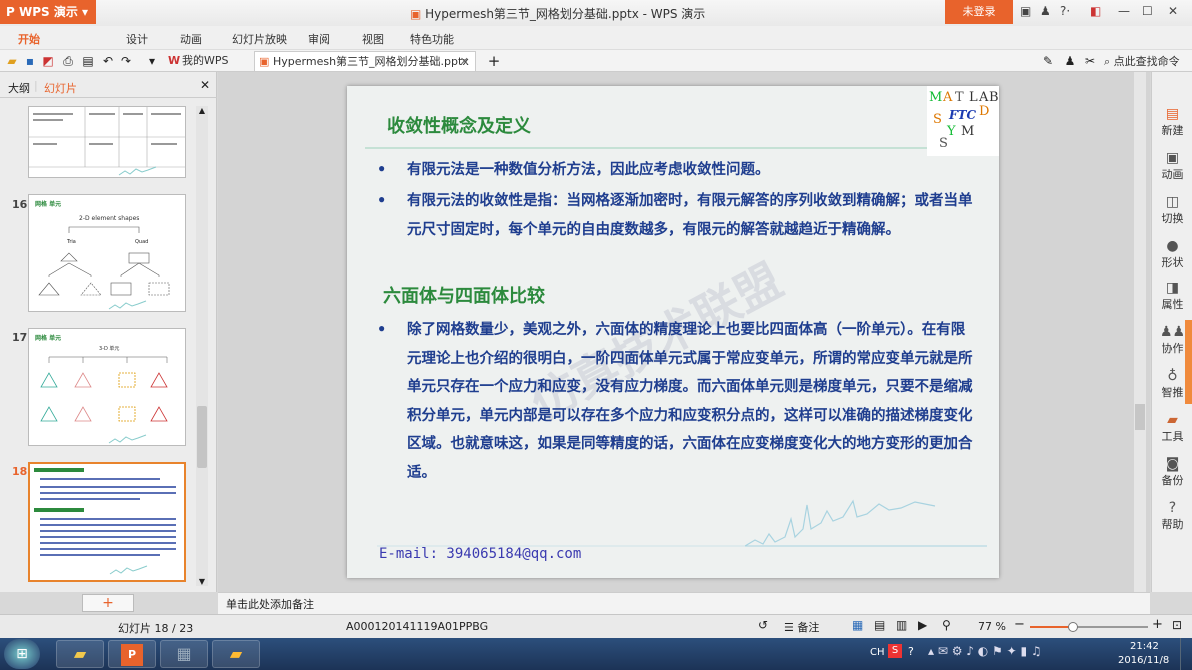 The image size is (1192, 670). What do you see at coordinates (922, 625) in the screenshot?
I see `play-icon: ▶` at bounding box center [922, 625].